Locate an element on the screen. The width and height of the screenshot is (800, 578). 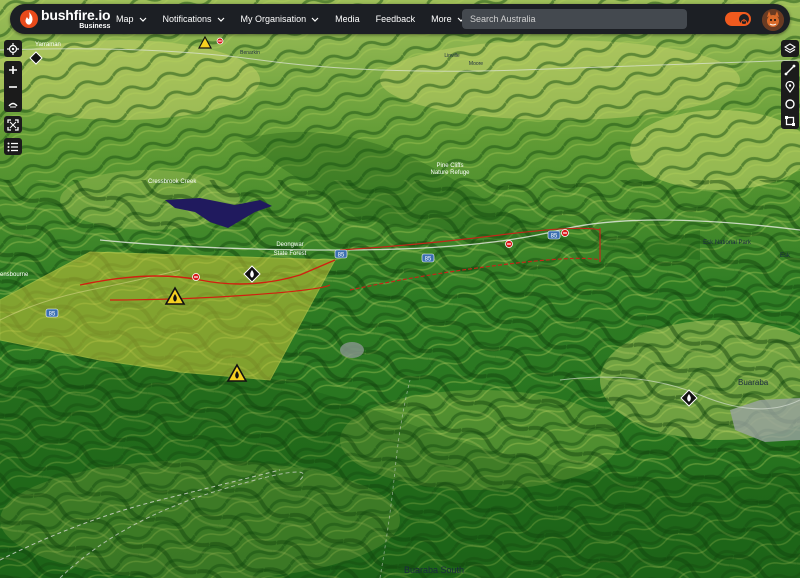
nav-feedback-label: Feedback is located at coordinates (395, 19).